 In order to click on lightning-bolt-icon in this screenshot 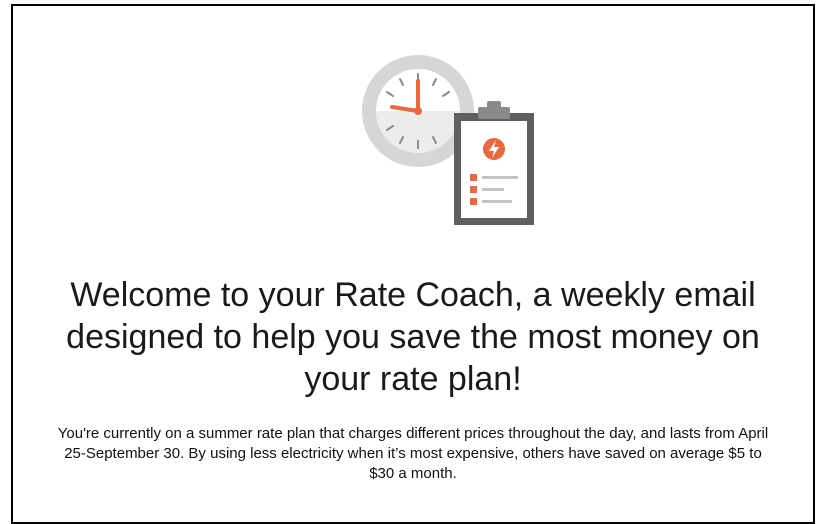, I will do `click(494, 149)`.